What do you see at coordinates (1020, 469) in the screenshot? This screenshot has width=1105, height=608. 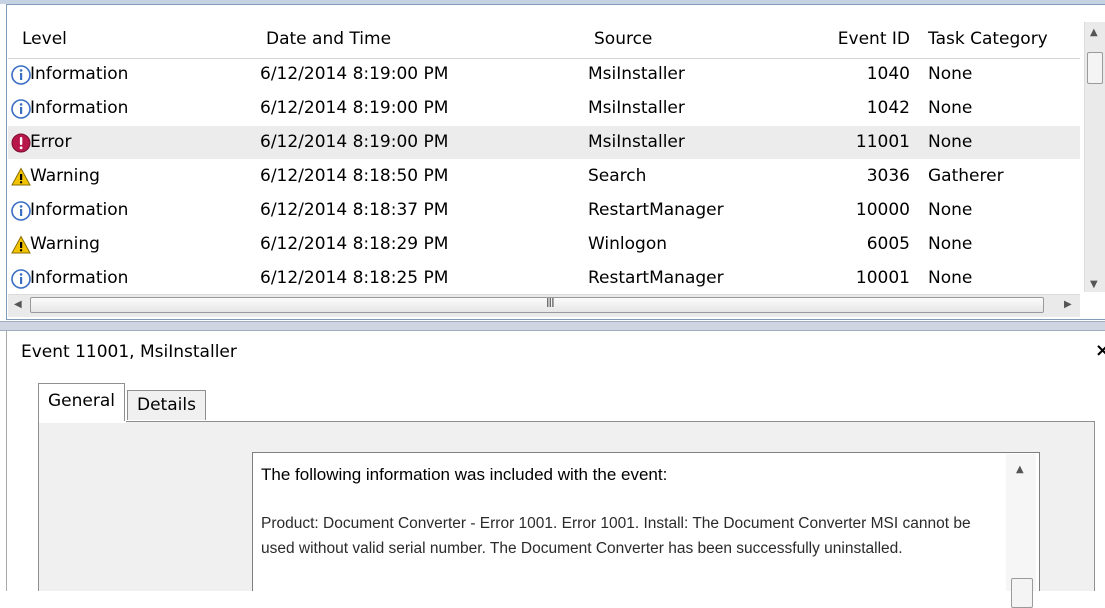 I see `message-scroll-up-arrow-icon: ▲` at bounding box center [1020, 469].